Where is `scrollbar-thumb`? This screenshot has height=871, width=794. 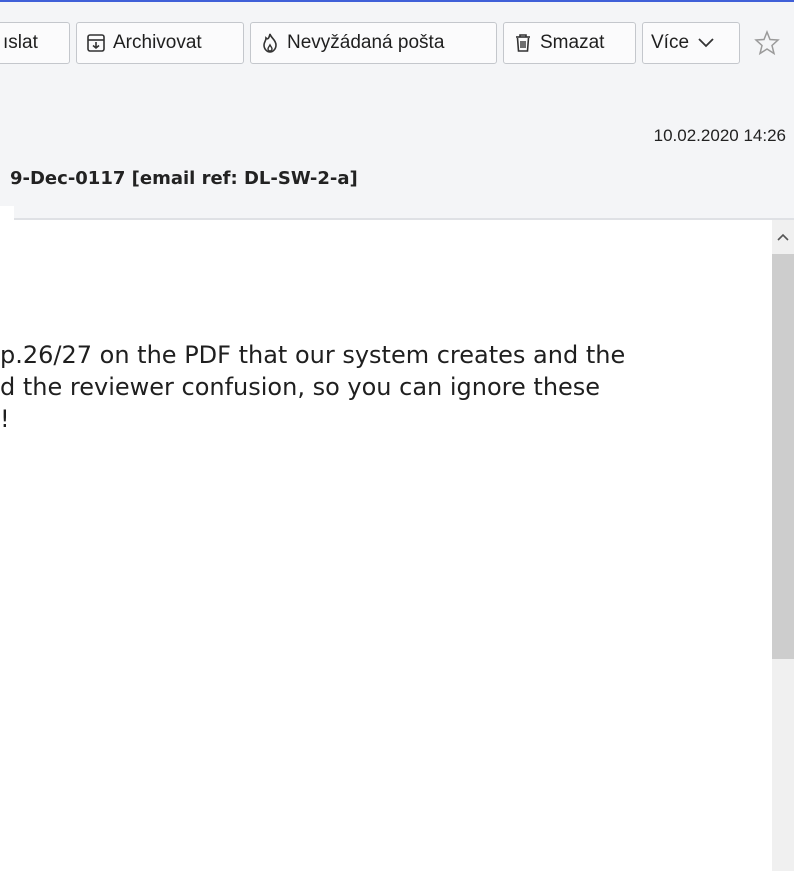
scrollbar-thumb is located at coordinates (783, 456).